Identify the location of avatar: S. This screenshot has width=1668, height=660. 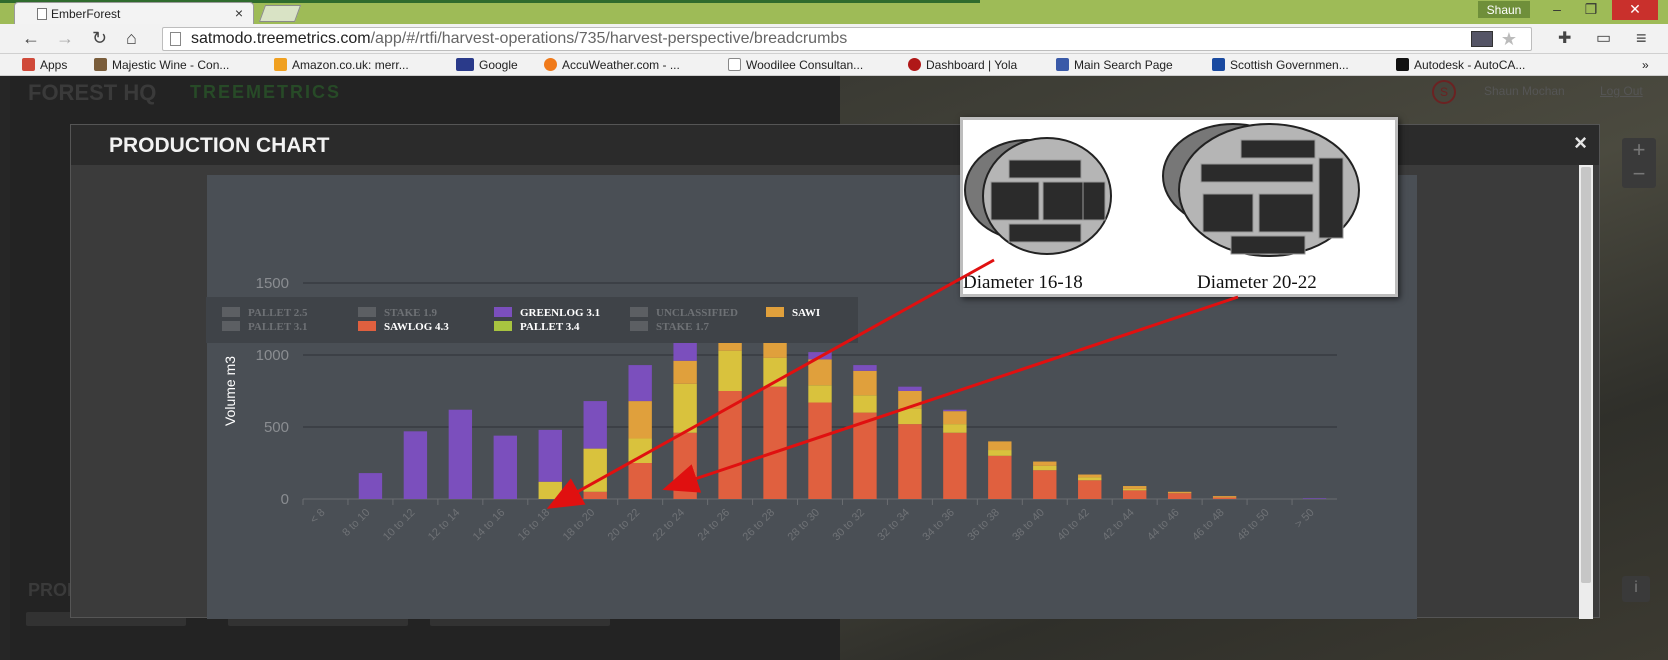
(1444, 92).